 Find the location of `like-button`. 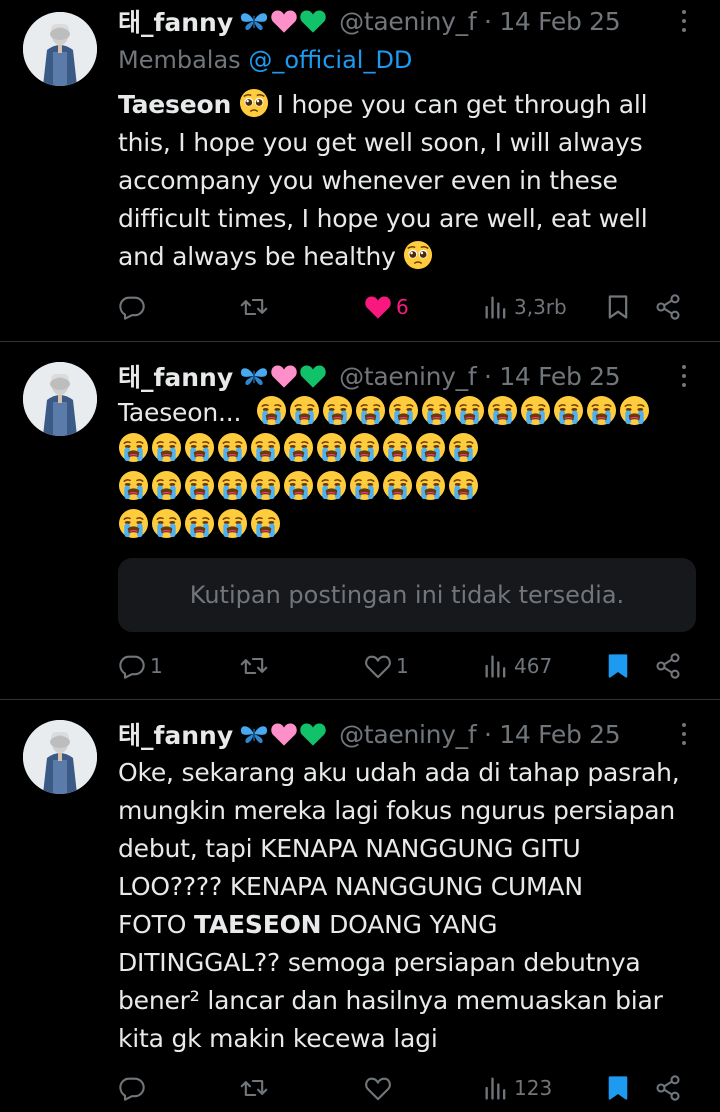

like-button is located at coordinates (380, 1088).